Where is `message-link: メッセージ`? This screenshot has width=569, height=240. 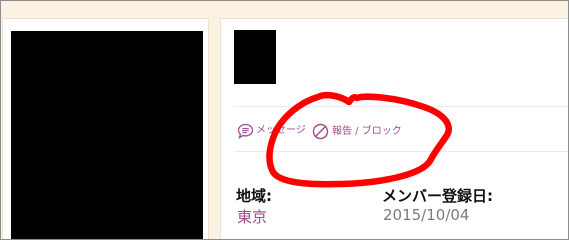
message-link: メッセージ is located at coordinates (271, 131).